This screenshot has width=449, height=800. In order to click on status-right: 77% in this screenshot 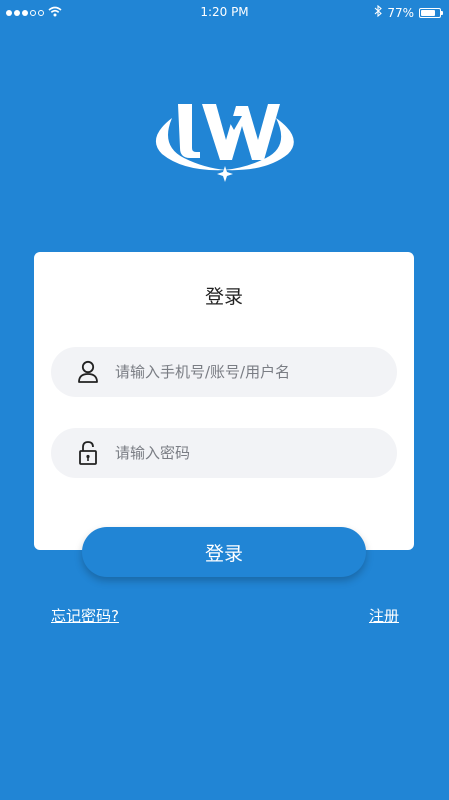, I will do `click(408, 12)`.